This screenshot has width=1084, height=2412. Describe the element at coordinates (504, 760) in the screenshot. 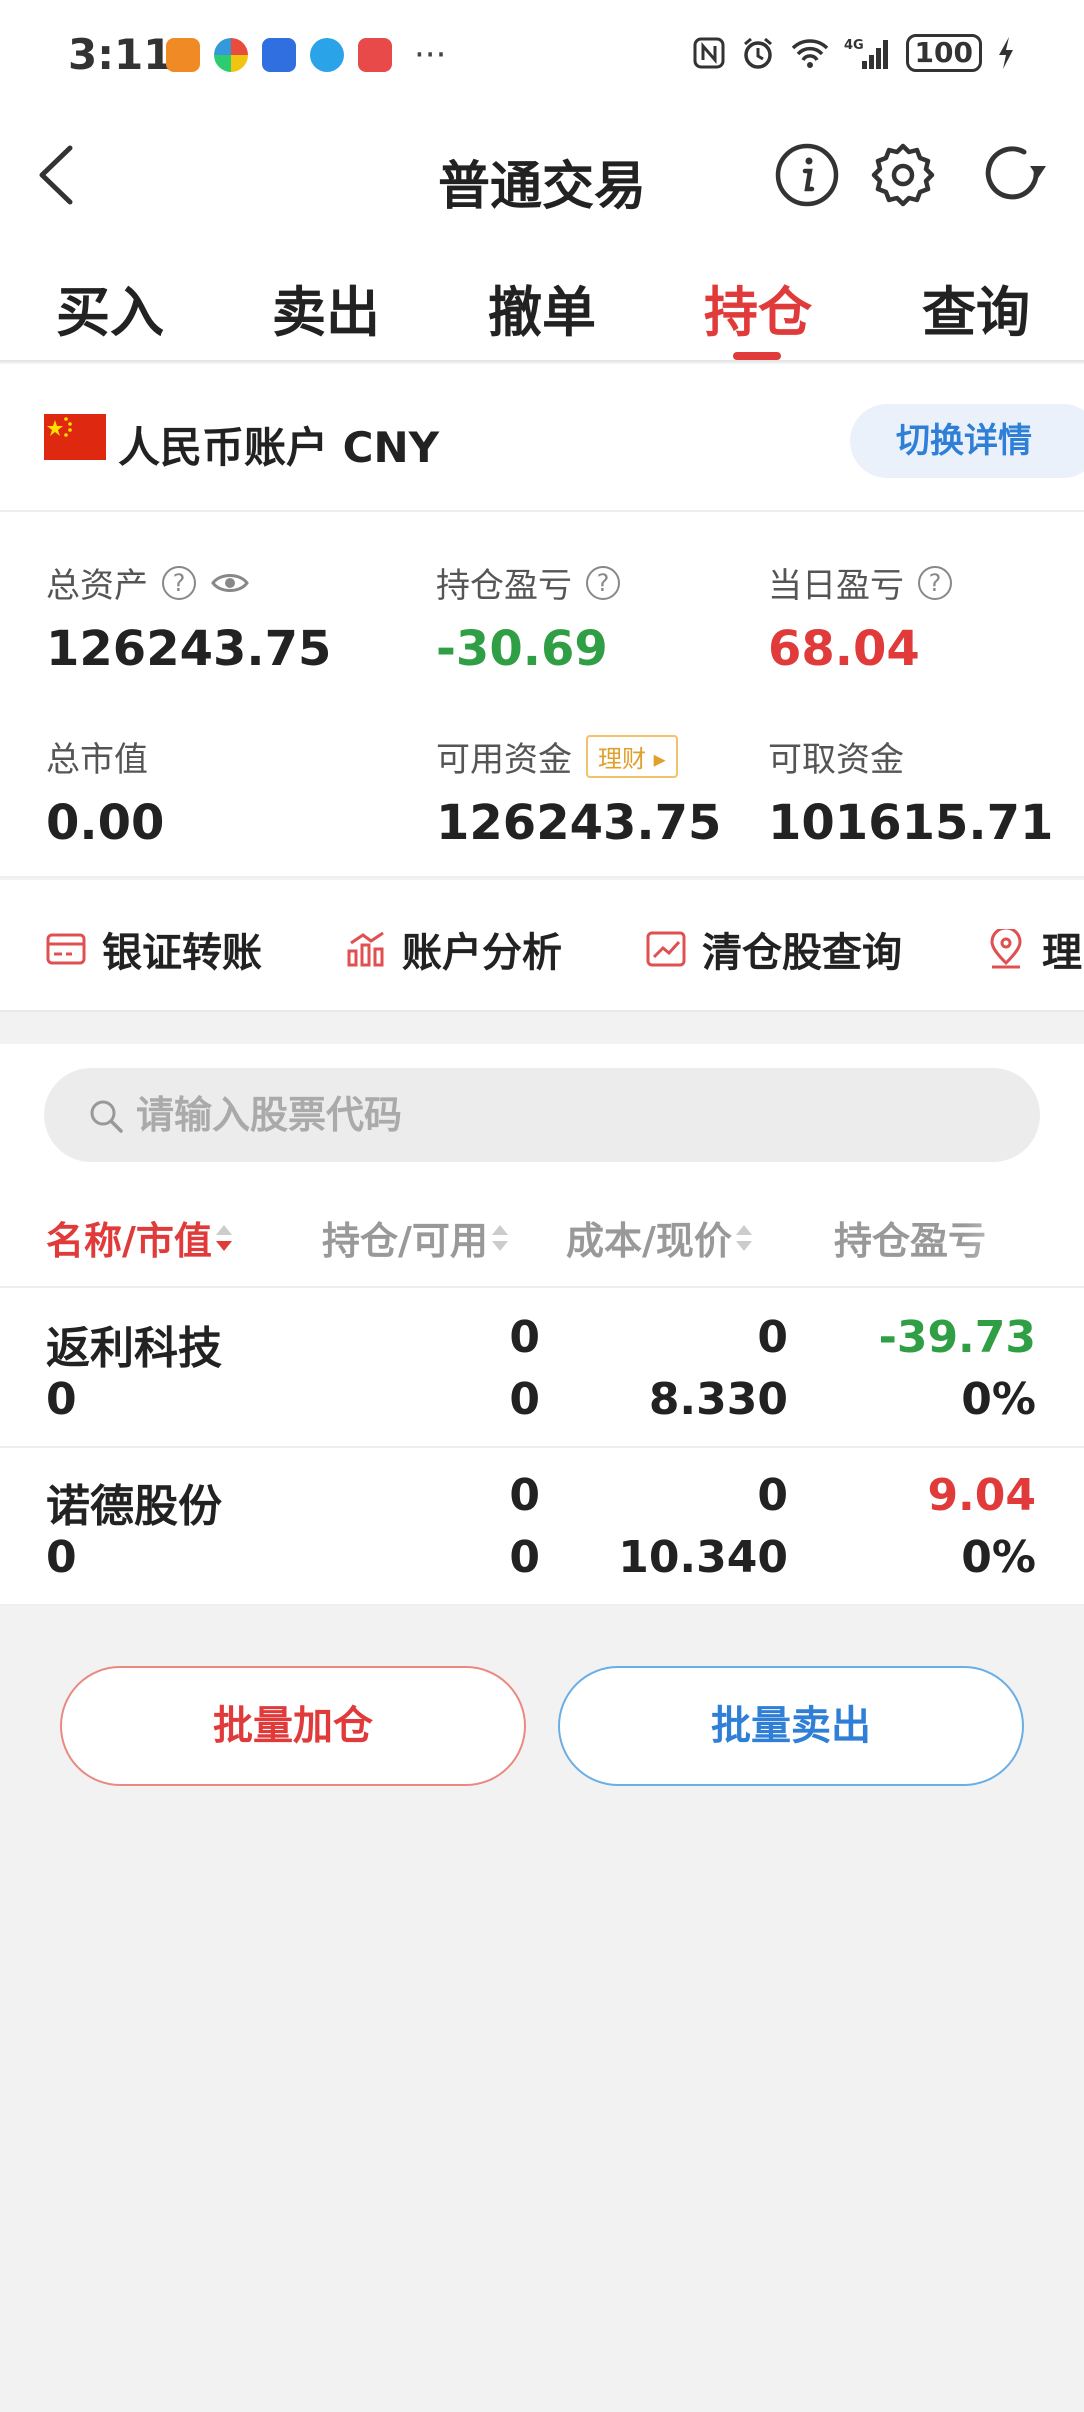

I see `available-funds-label: 可用资金` at that location.